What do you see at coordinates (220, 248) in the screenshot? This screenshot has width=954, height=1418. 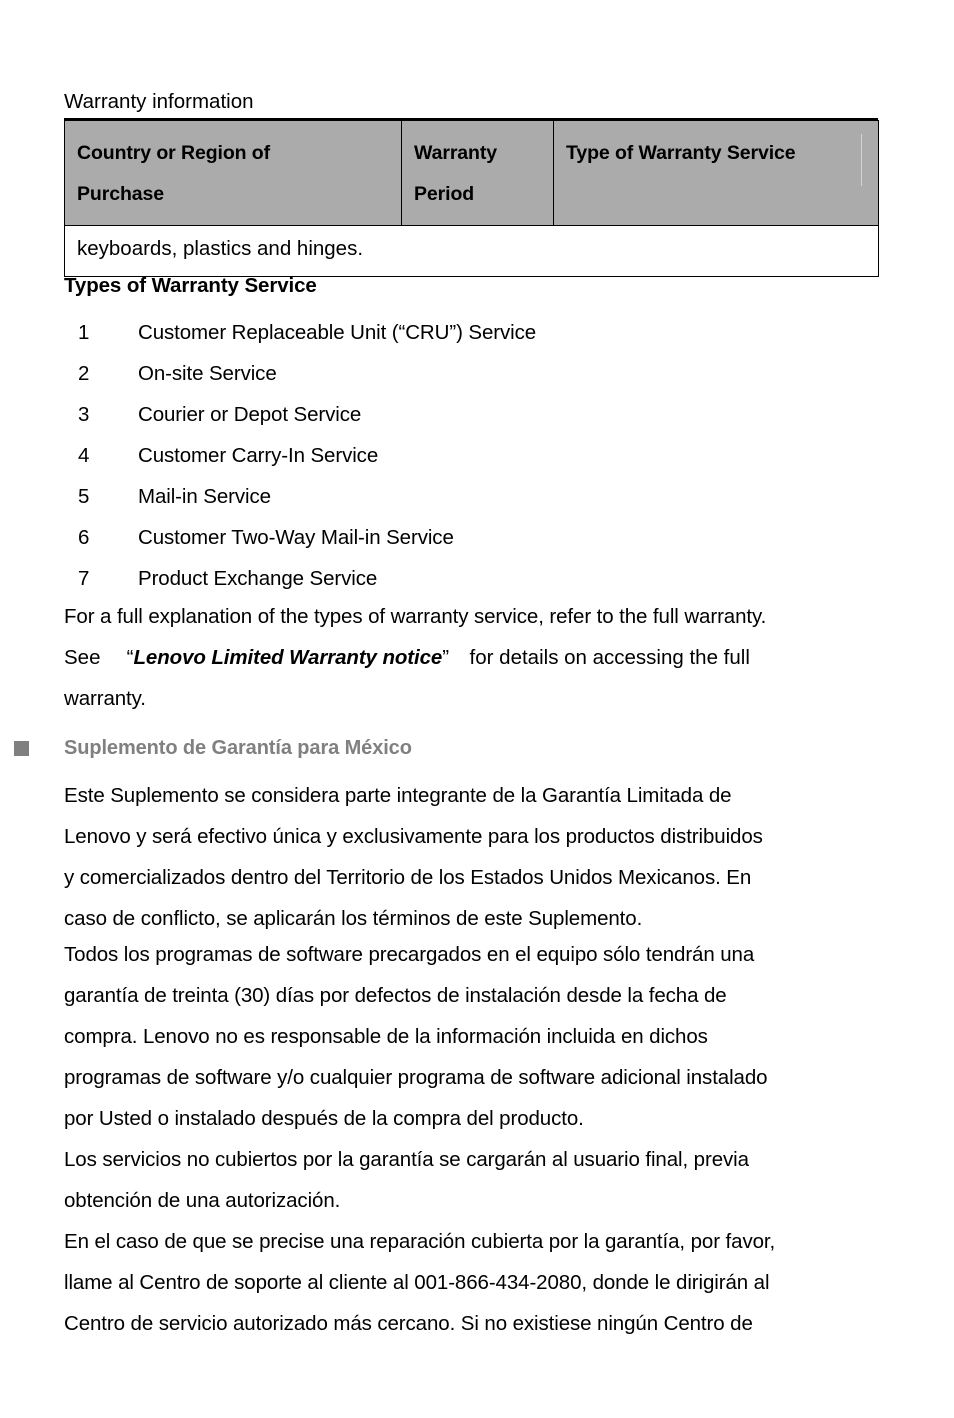 I see `table-cell-text: keyboards, plastics and hinges.` at bounding box center [220, 248].